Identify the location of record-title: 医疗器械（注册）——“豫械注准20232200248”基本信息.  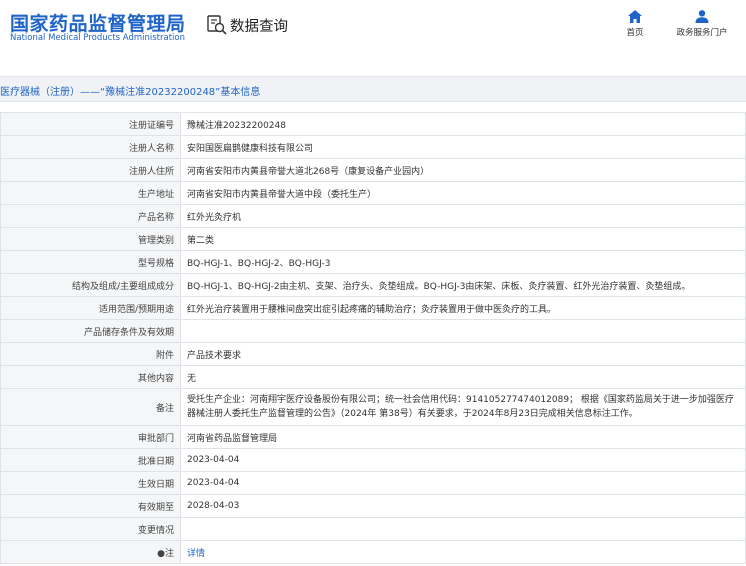
(130, 92).